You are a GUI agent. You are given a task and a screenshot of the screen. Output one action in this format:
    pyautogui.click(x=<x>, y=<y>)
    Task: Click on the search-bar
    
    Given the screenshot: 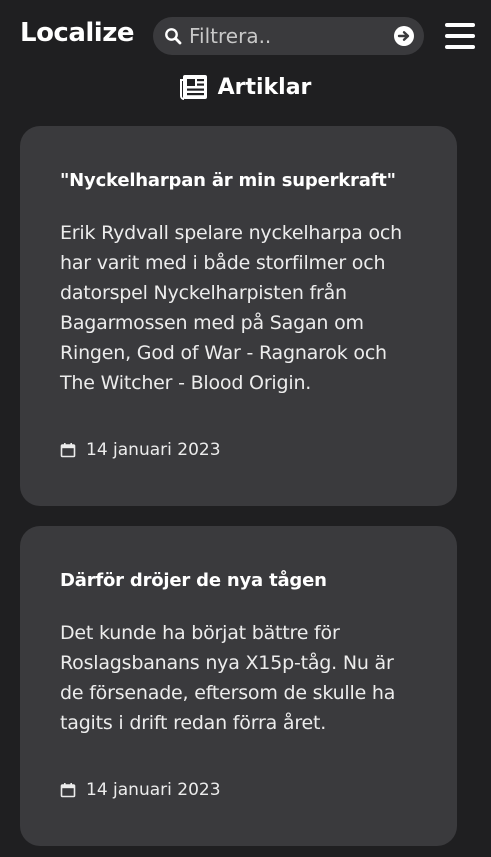 What is the action you would take?
    pyautogui.click(x=288, y=36)
    